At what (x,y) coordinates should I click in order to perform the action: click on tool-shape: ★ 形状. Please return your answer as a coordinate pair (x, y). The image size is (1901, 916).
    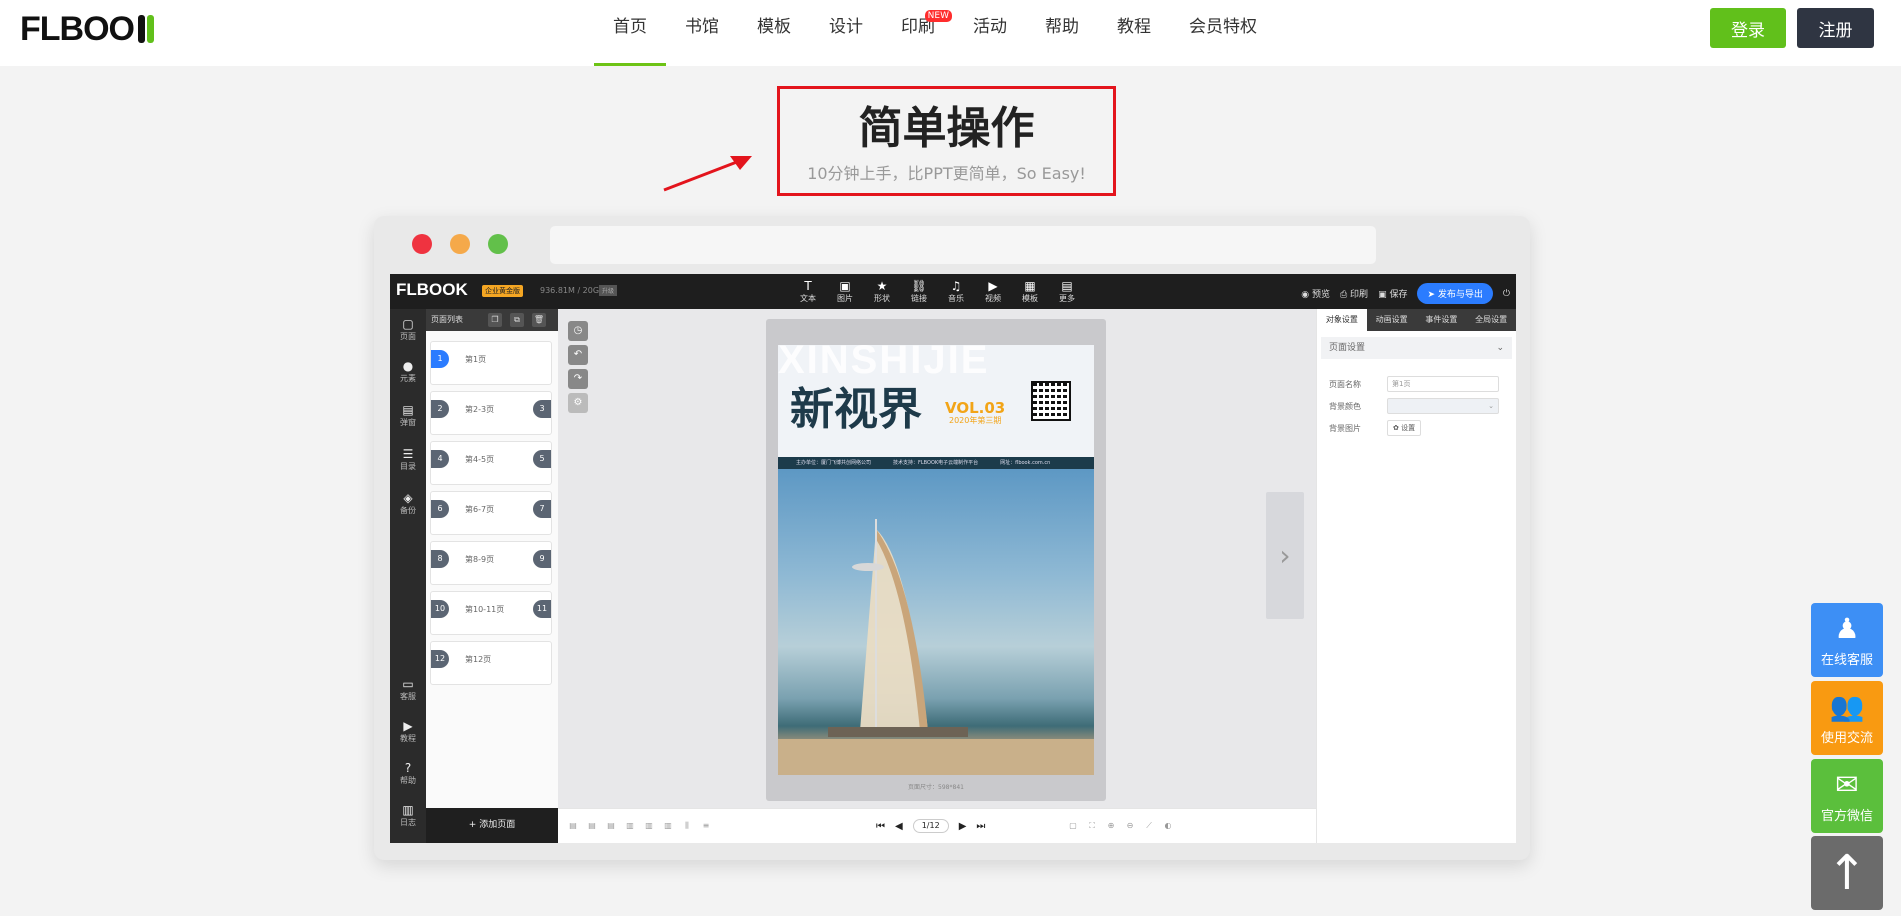
    Looking at the image, I should click on (882, 291).